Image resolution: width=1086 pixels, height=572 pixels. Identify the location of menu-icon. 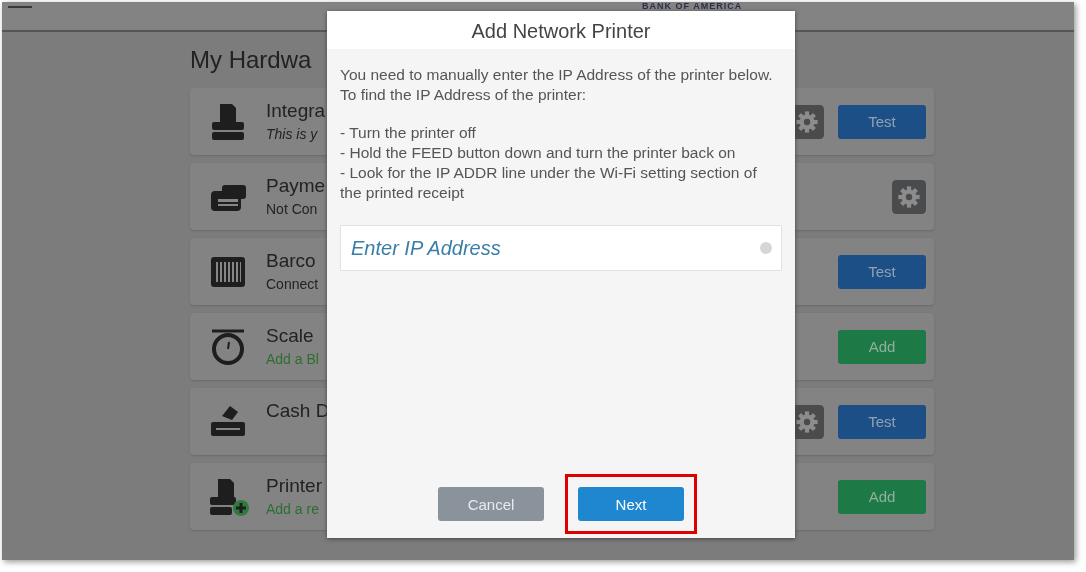
(20, 8).